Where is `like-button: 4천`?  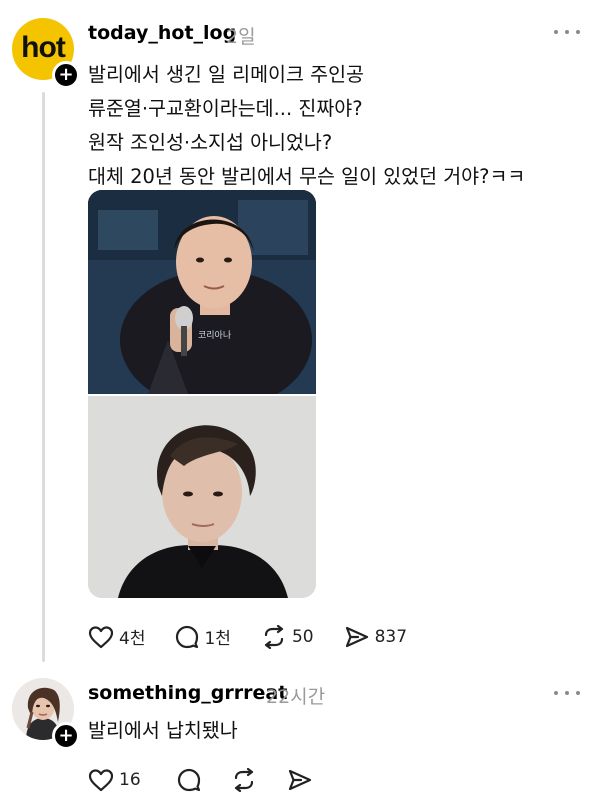 like-button: 4천 is located at coordinates (116, 636).